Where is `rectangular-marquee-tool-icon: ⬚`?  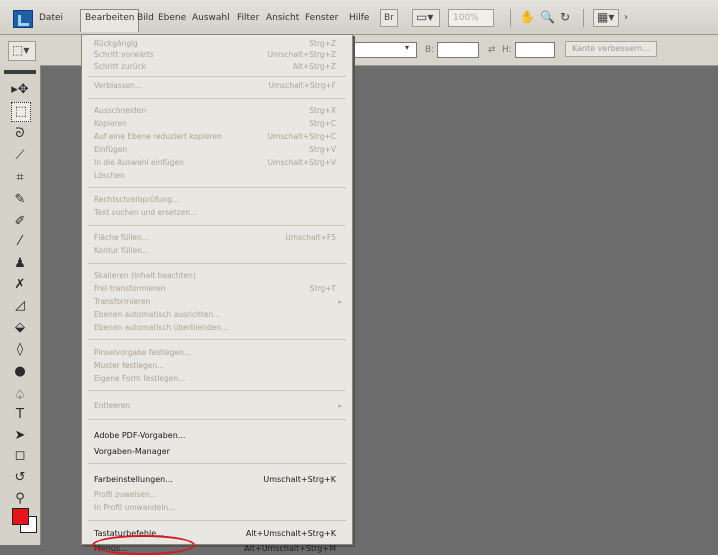
rectangular-marquee-tool-icon: ⬚ is located at coordinates (21, 112).